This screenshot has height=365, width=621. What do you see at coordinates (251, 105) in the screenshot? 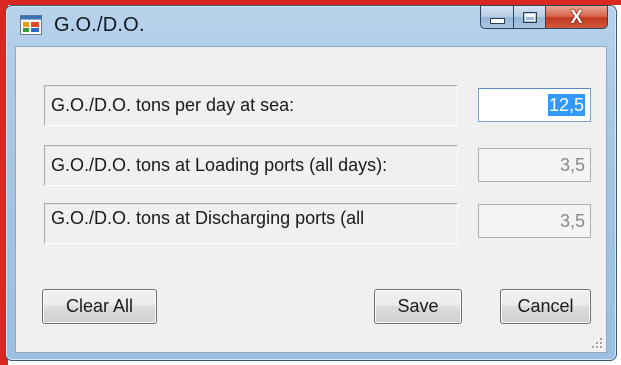
I see `label-tons-per-day-at-sea: G.O./D.O. tons per day at sea:` at bounding box center [251, 105].